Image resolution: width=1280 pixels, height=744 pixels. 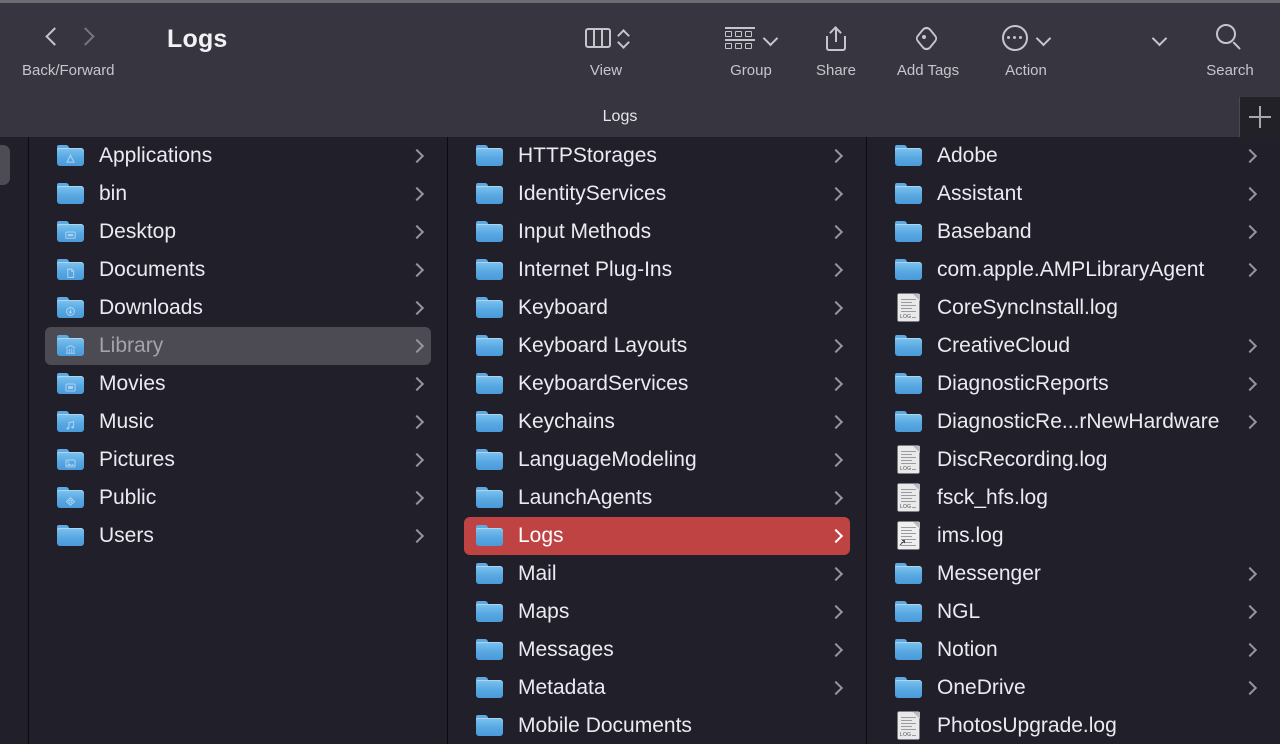 I want to click on group-label: Group, so click(x=751, y=70).